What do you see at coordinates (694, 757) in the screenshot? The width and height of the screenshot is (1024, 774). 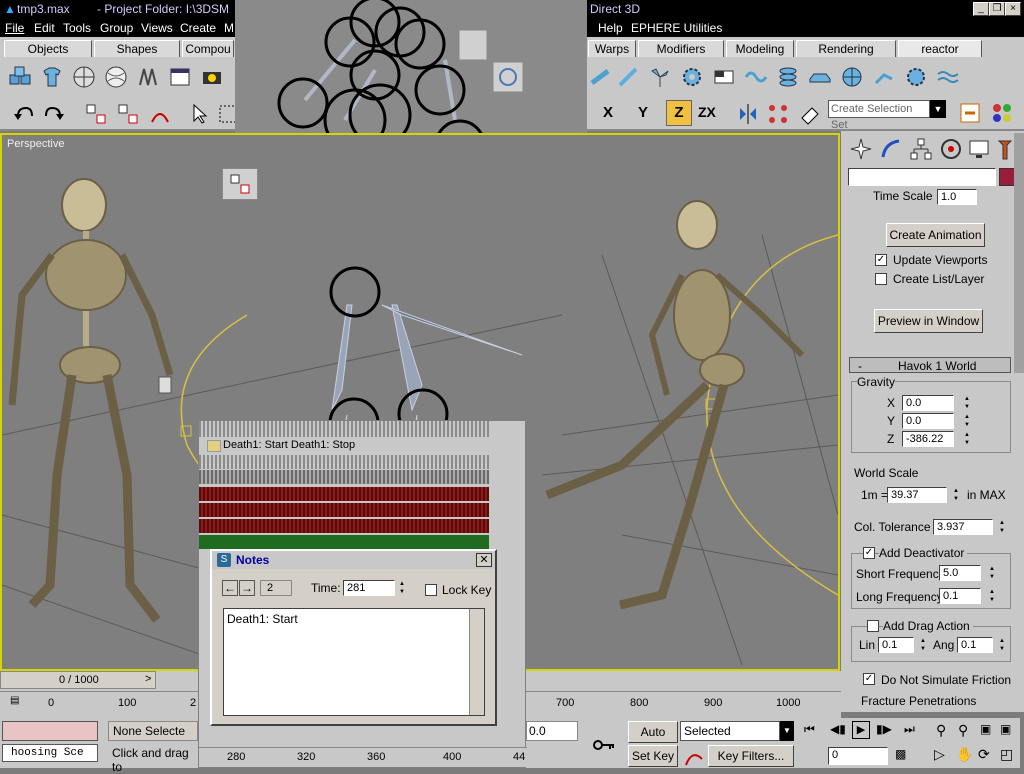 I see `curve-icon` at bounding box center [694, 757].